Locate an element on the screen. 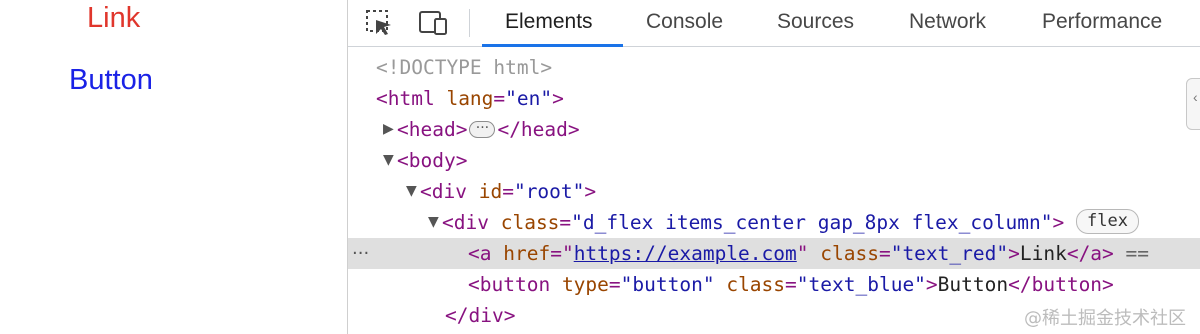 This screenshot has height=334, width=1200. collapsed-ellipsis-icon is located at coordinates (482, 128).